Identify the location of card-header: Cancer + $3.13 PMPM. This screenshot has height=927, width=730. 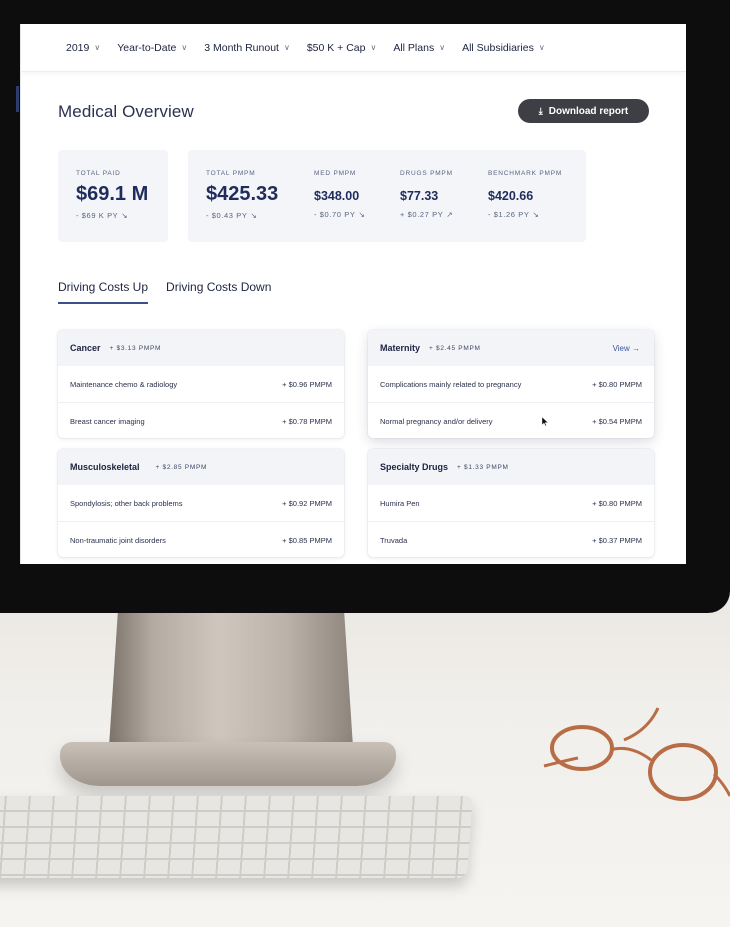
(201, 348).